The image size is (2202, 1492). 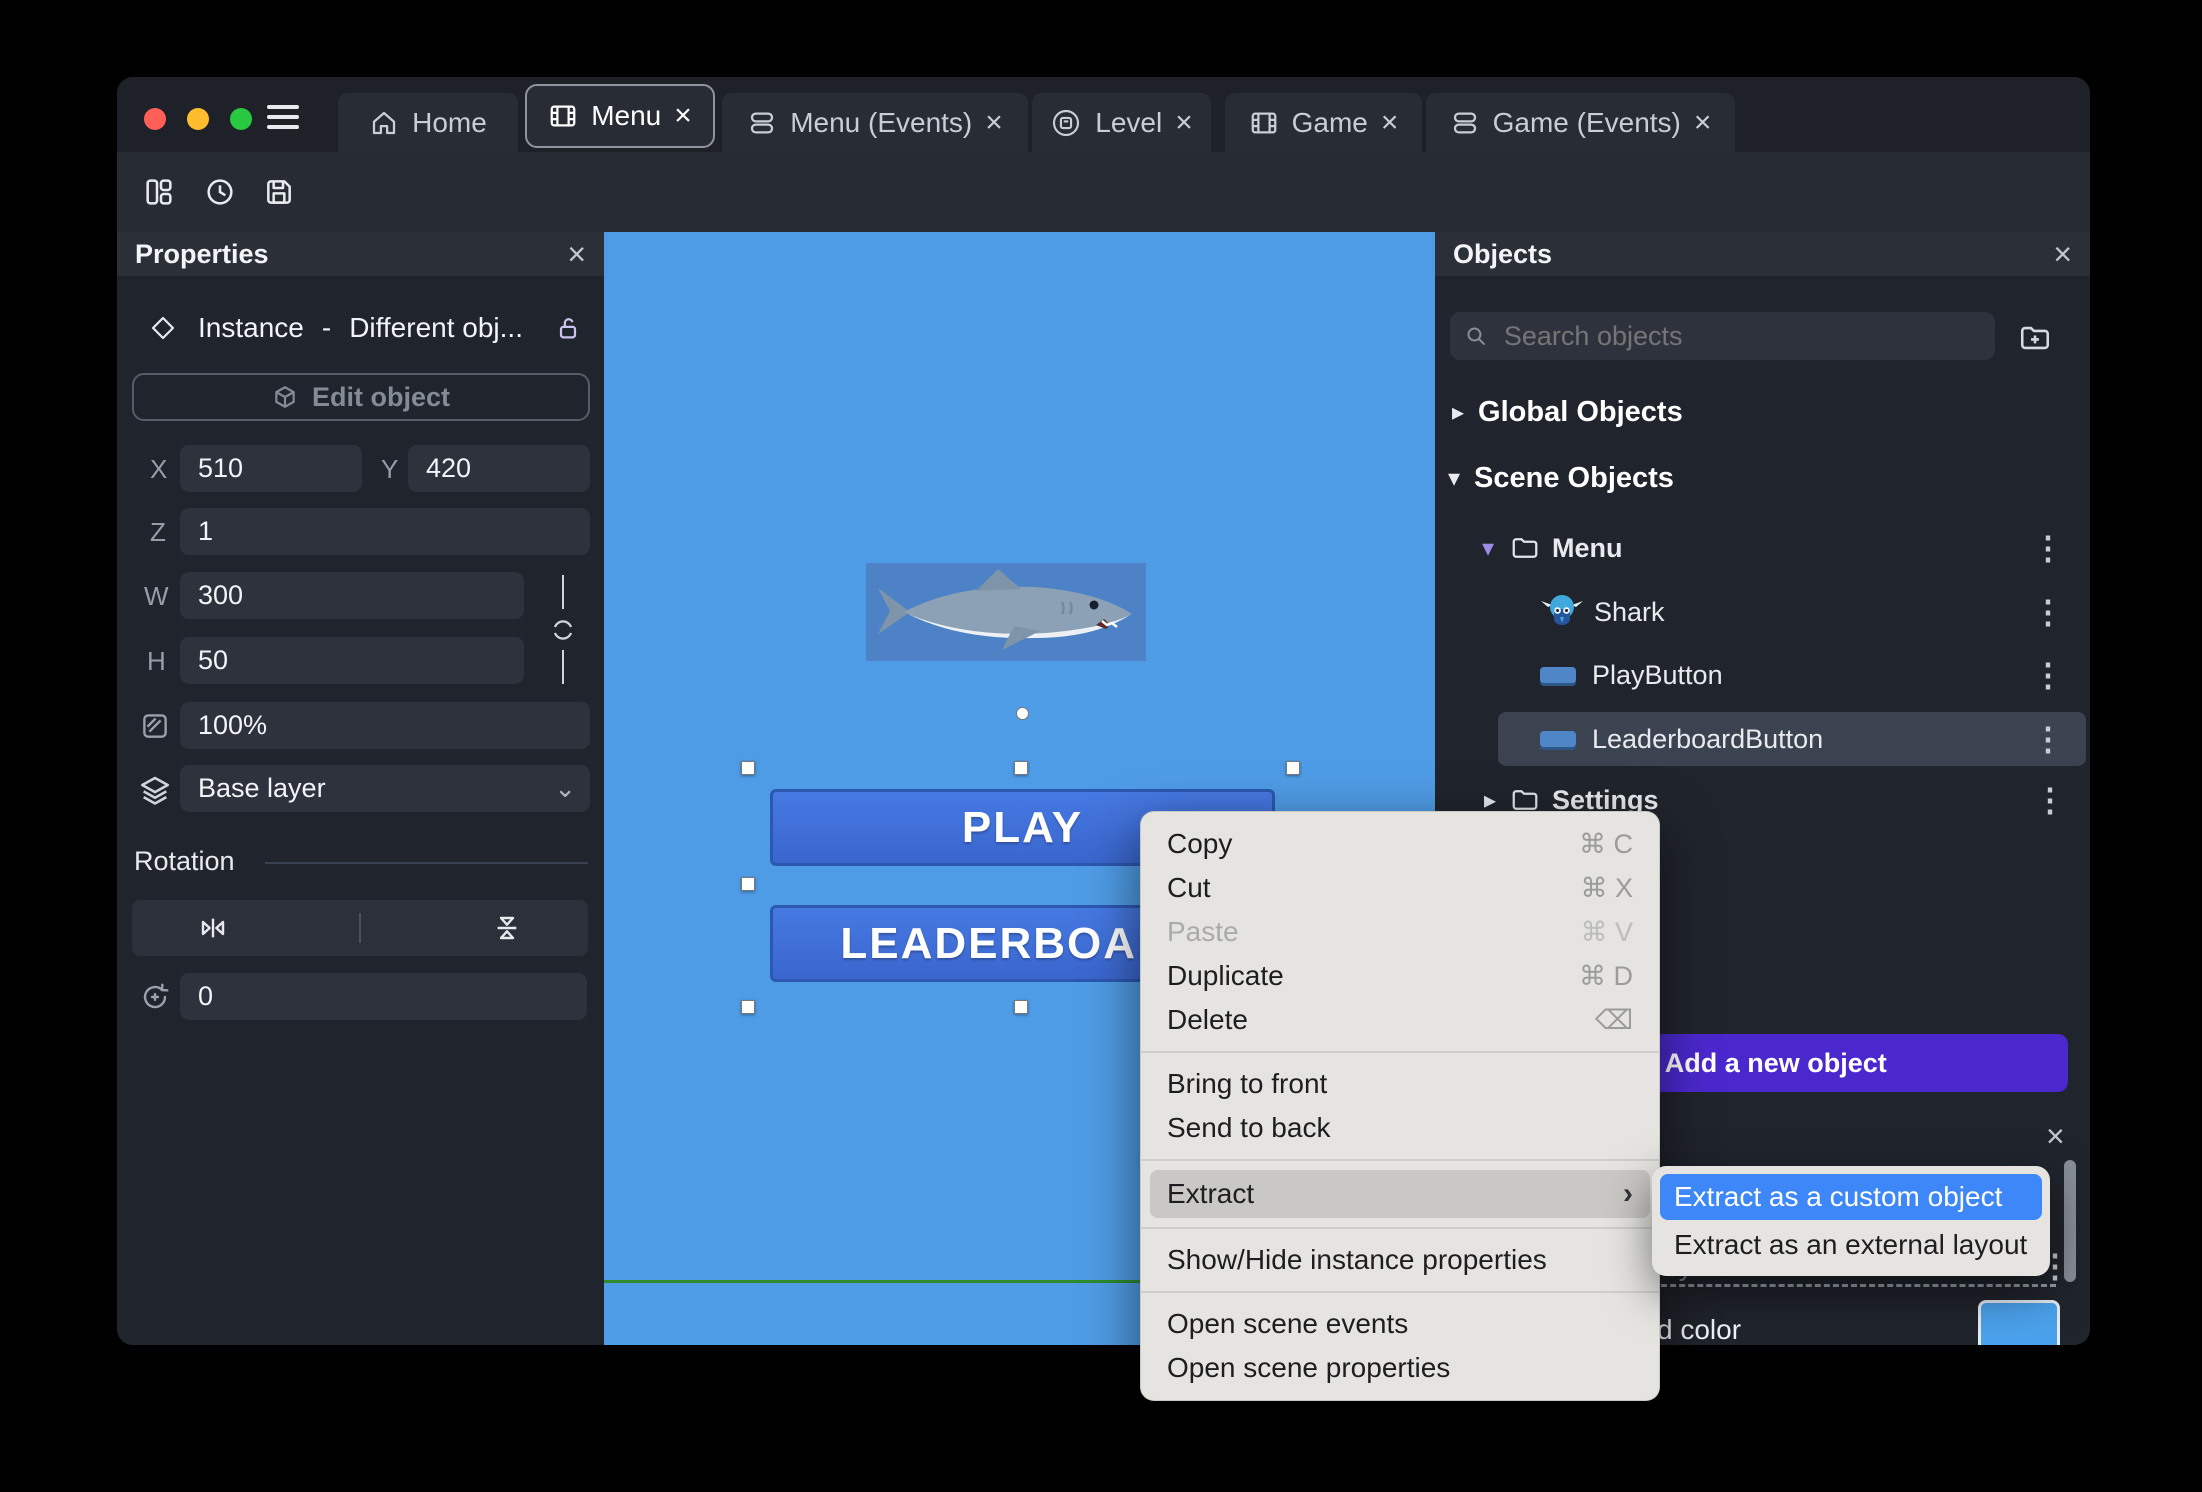 What do you see at coordinates (762, 122) in the screenshot?
I see `events-sheet-icon` at bounding box center [762, 122].